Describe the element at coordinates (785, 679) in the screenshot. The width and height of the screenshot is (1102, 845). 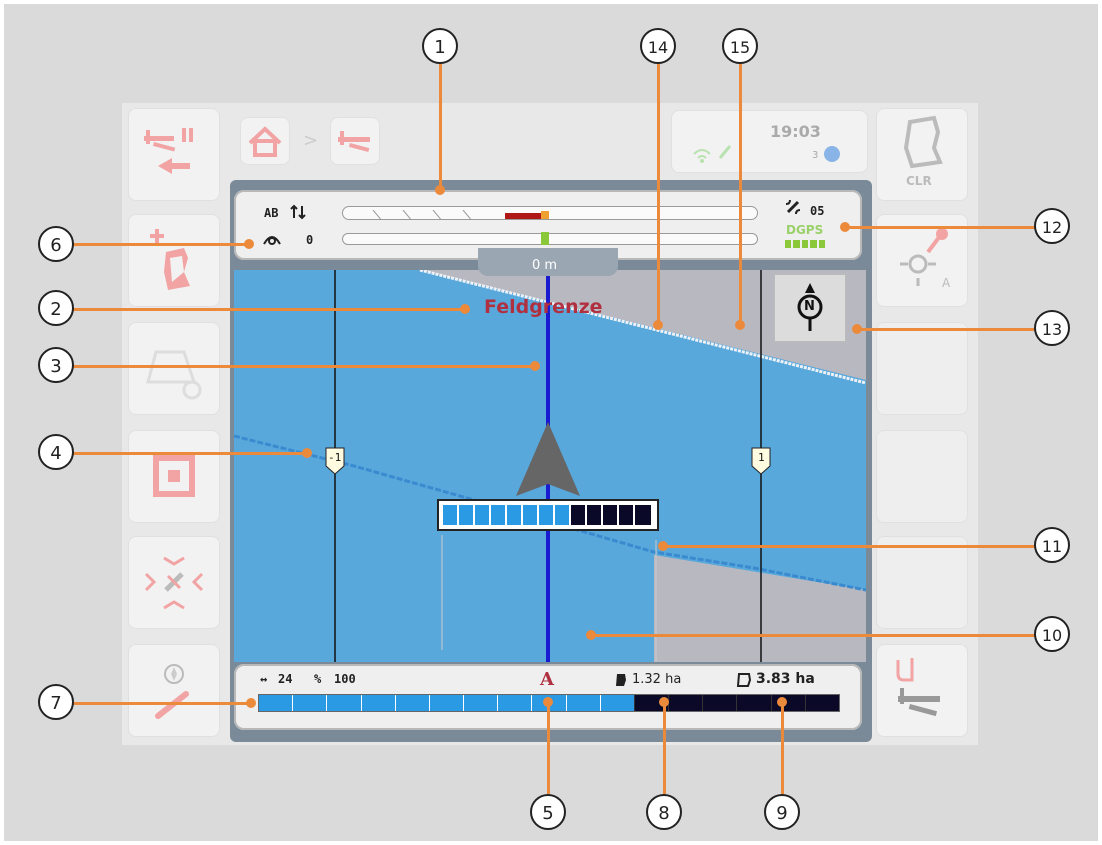
I see `total-area: 3.83 ha` at that location.